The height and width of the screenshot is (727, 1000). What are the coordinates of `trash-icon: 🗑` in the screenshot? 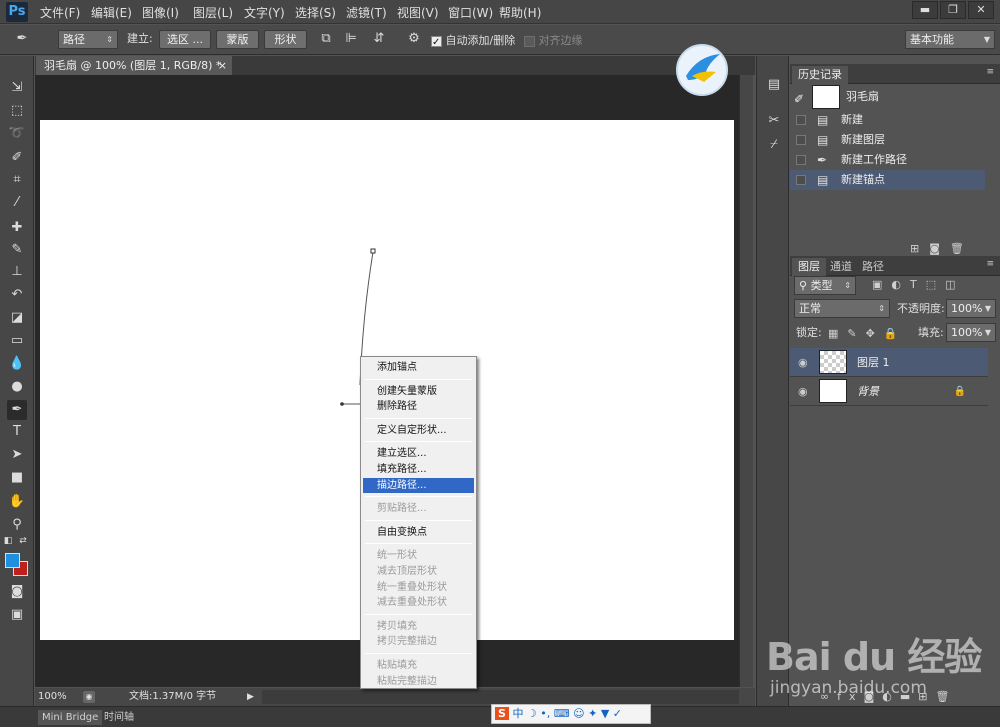 It's located at (962, 248).